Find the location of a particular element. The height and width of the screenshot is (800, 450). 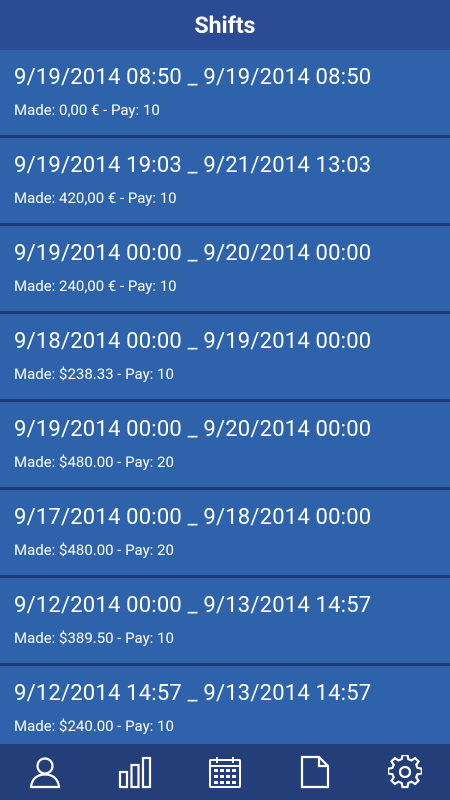

tab-stats is located at coordinates (135, 772).